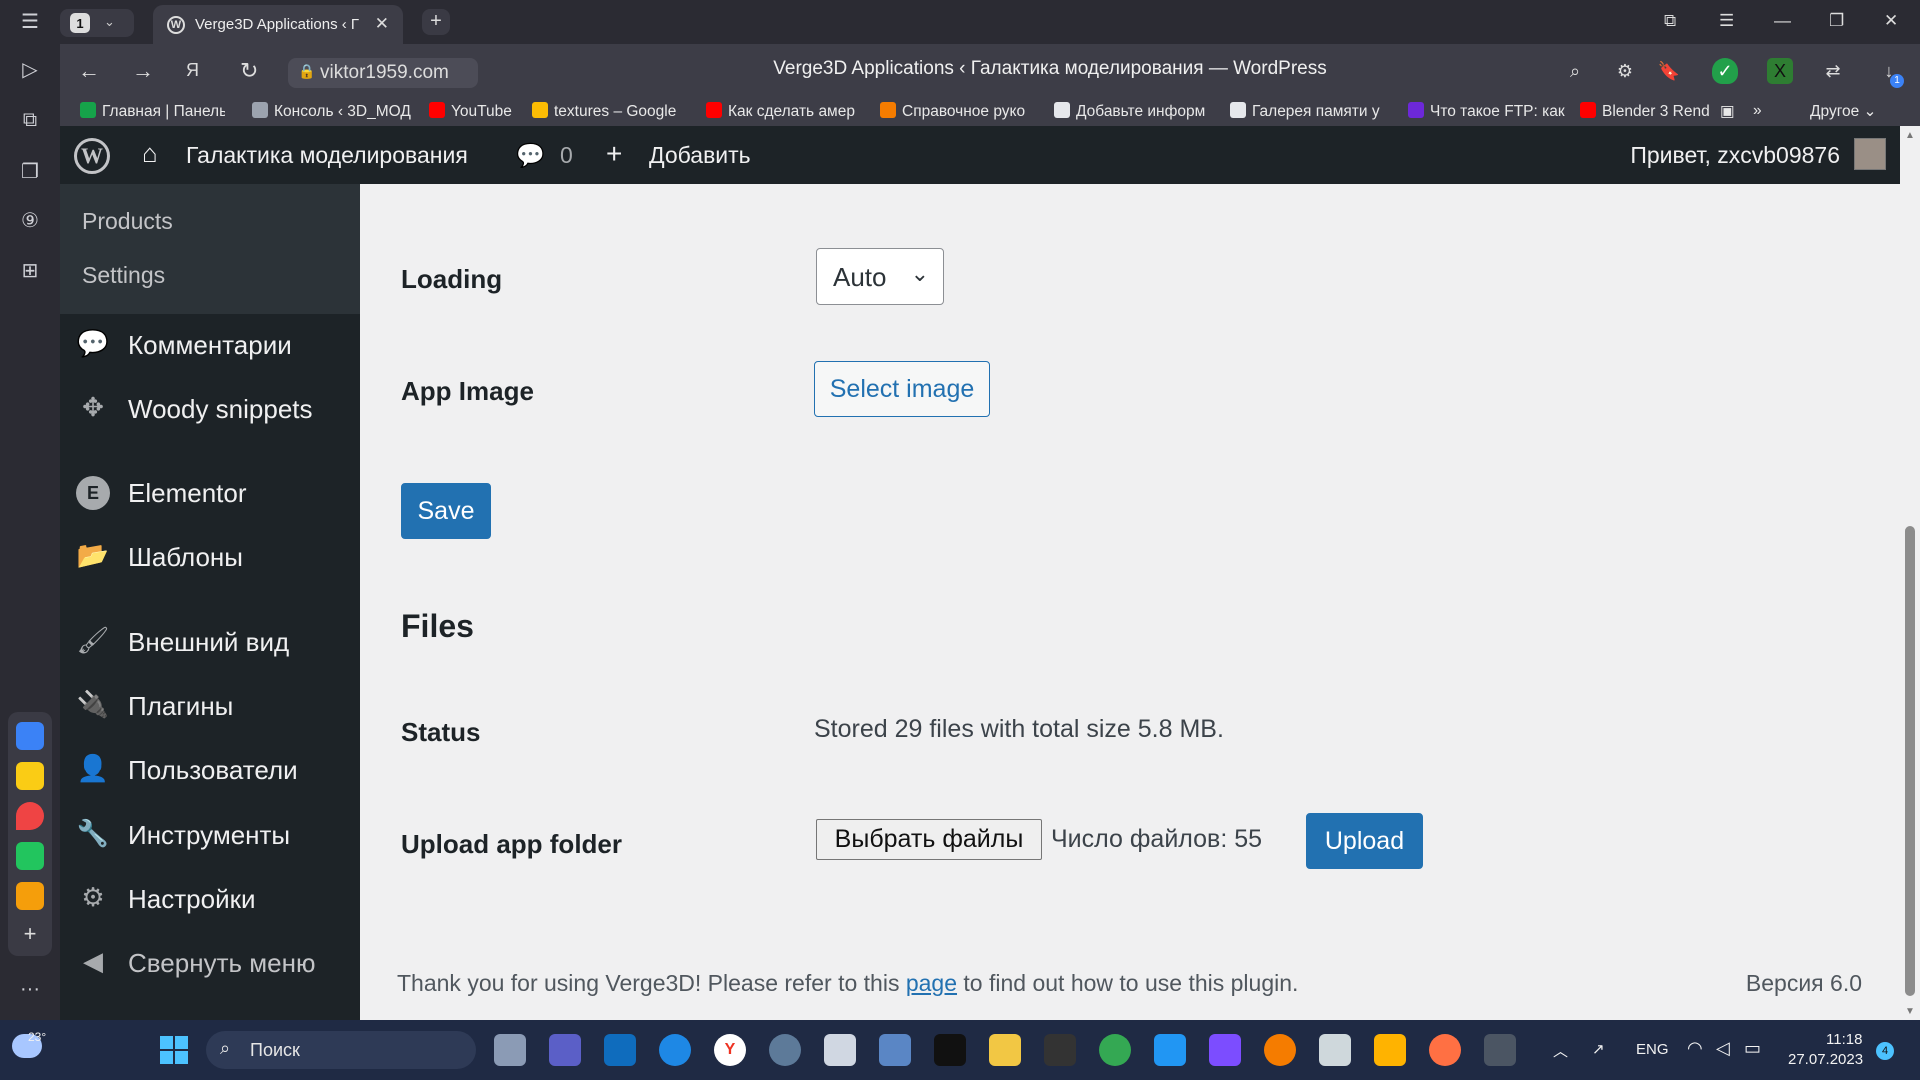  Describe the element at coordinates (1280, 1050) in the screenshot. I see `blender-icon` at that location.